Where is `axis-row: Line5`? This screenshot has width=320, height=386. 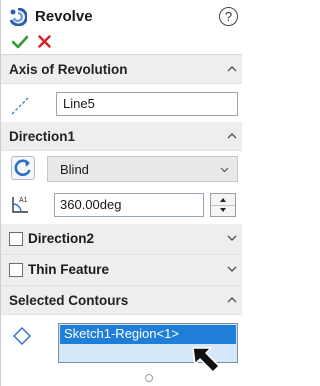 axis-row: Line5 is located at coordinates (121, 103).